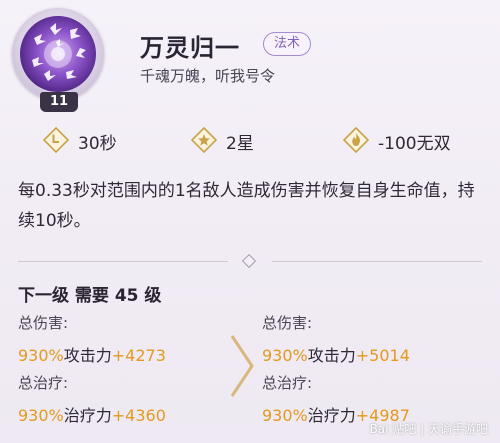  I want to click on skill-name: 万灵归一, so click(190, 48).